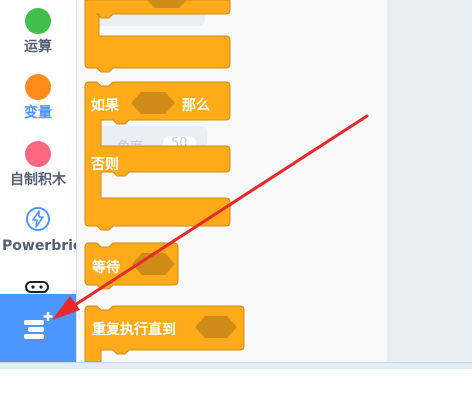 Image resolution: width=472 pixels, height=406 pixels. I want to click on category-operators: 运算, so click(38, 32).